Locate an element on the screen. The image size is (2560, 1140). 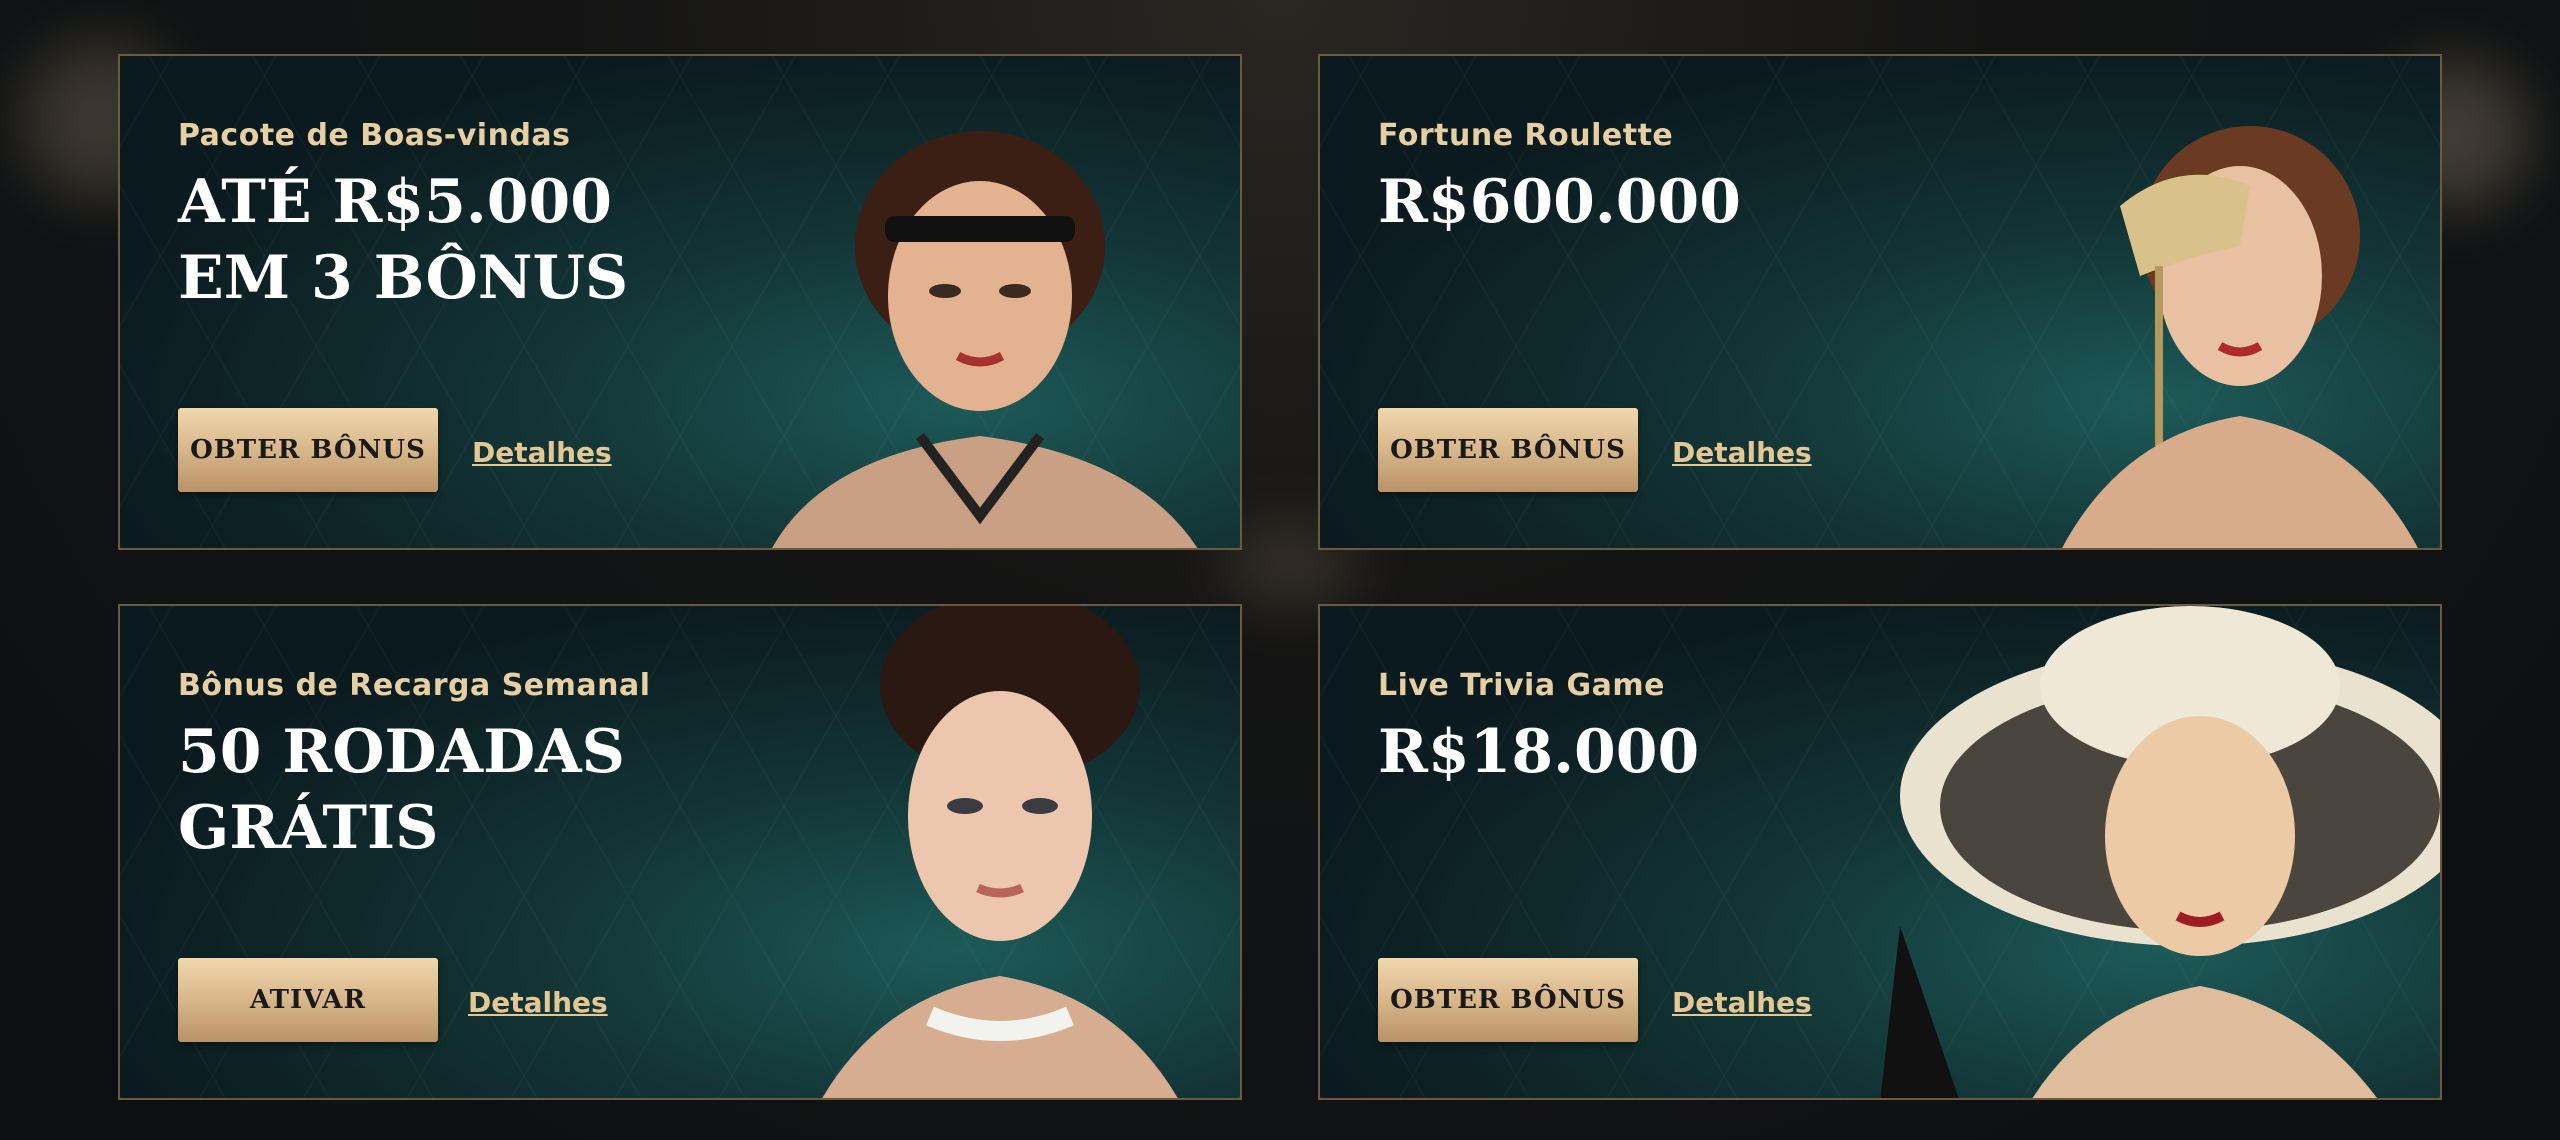
pearl-necklace-woman-portrait is located at coordinates (1000, 852).